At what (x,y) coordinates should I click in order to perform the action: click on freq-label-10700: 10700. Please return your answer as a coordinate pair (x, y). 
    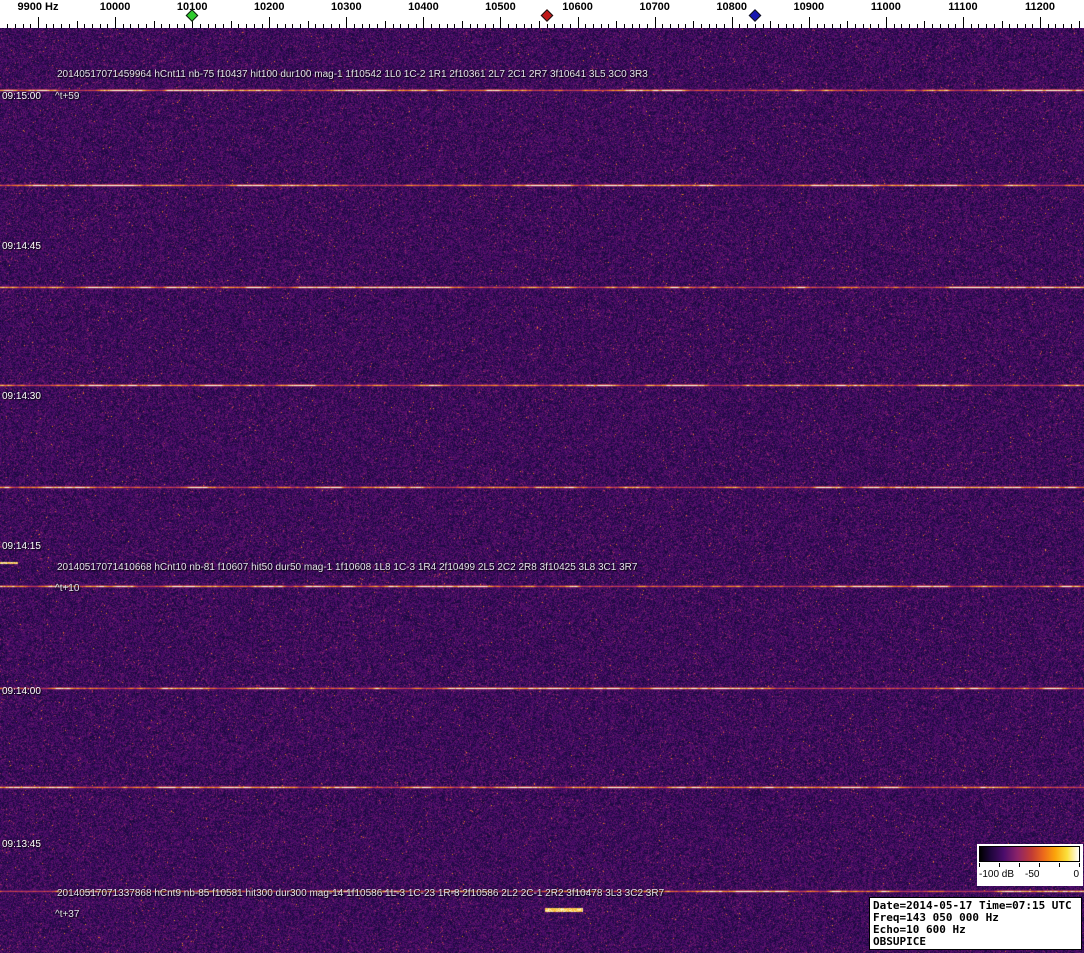
    Looking at the image, I should click on (654, 7).